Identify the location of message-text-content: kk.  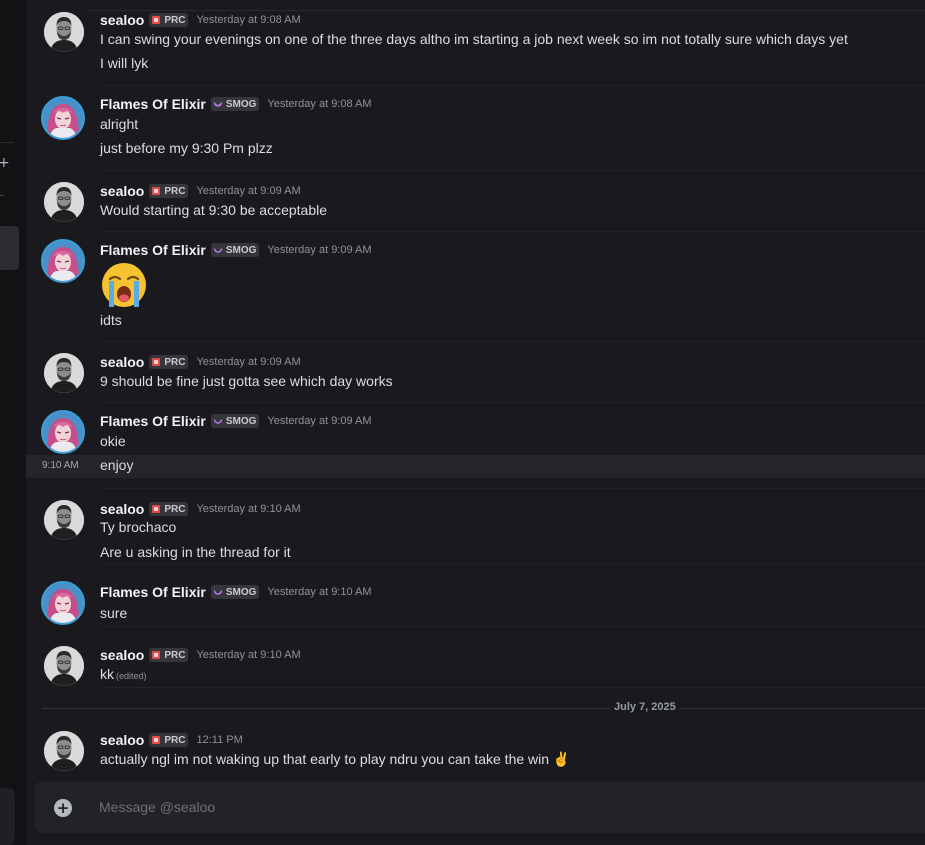
(107, 674).